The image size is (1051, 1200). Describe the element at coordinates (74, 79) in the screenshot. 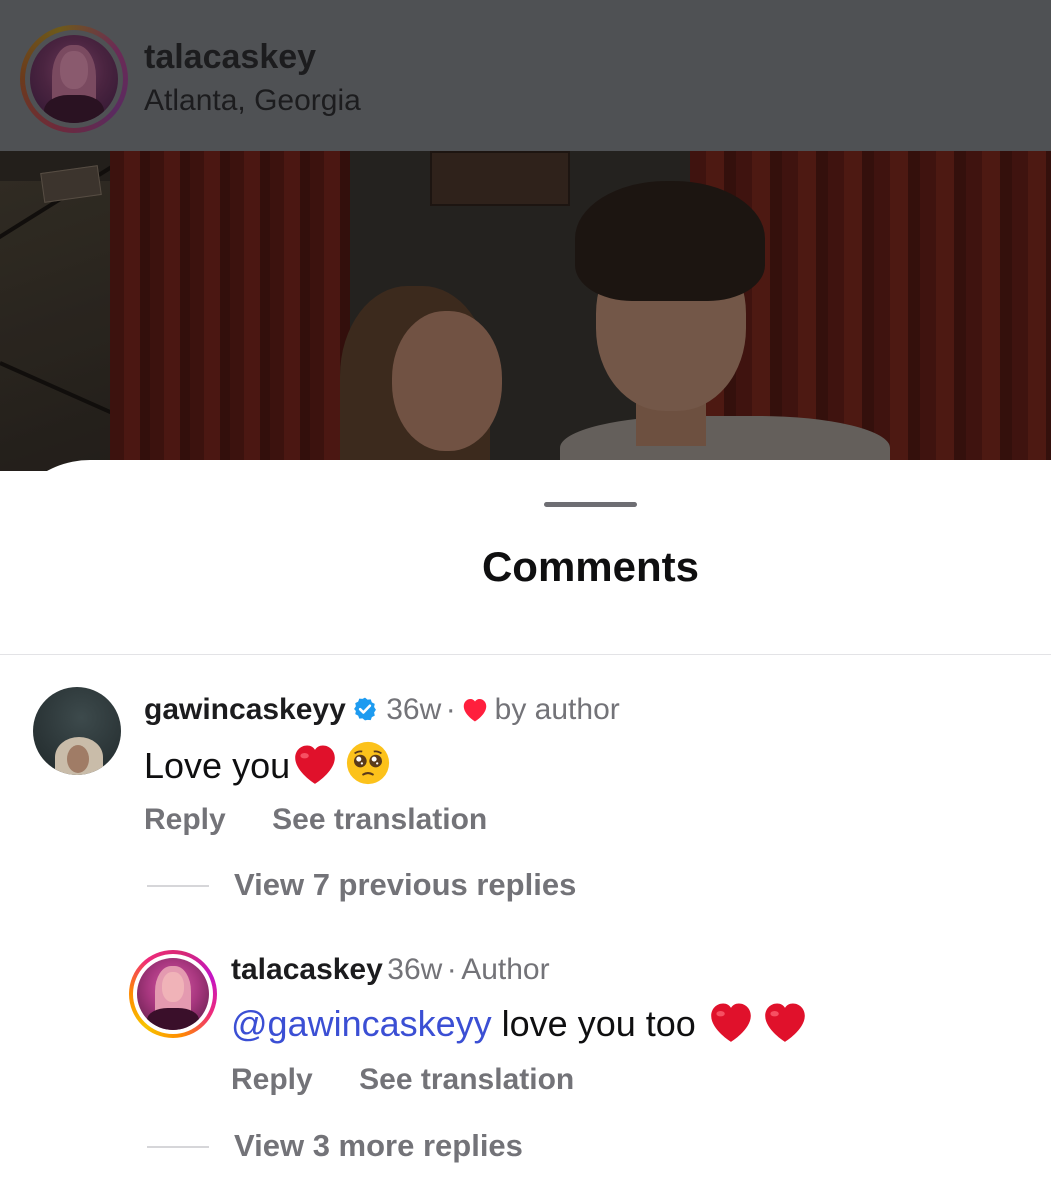

I see `post-author-avatar` at that location.